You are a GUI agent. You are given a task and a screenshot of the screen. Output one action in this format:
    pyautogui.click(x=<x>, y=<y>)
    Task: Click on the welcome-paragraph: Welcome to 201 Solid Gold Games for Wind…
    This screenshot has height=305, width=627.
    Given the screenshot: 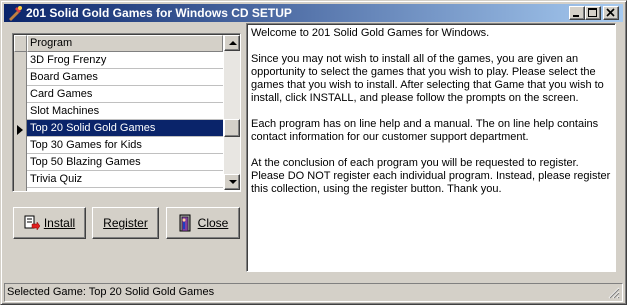 What is the action you would take?
    pyautogui.click(x=370, y=33)
    